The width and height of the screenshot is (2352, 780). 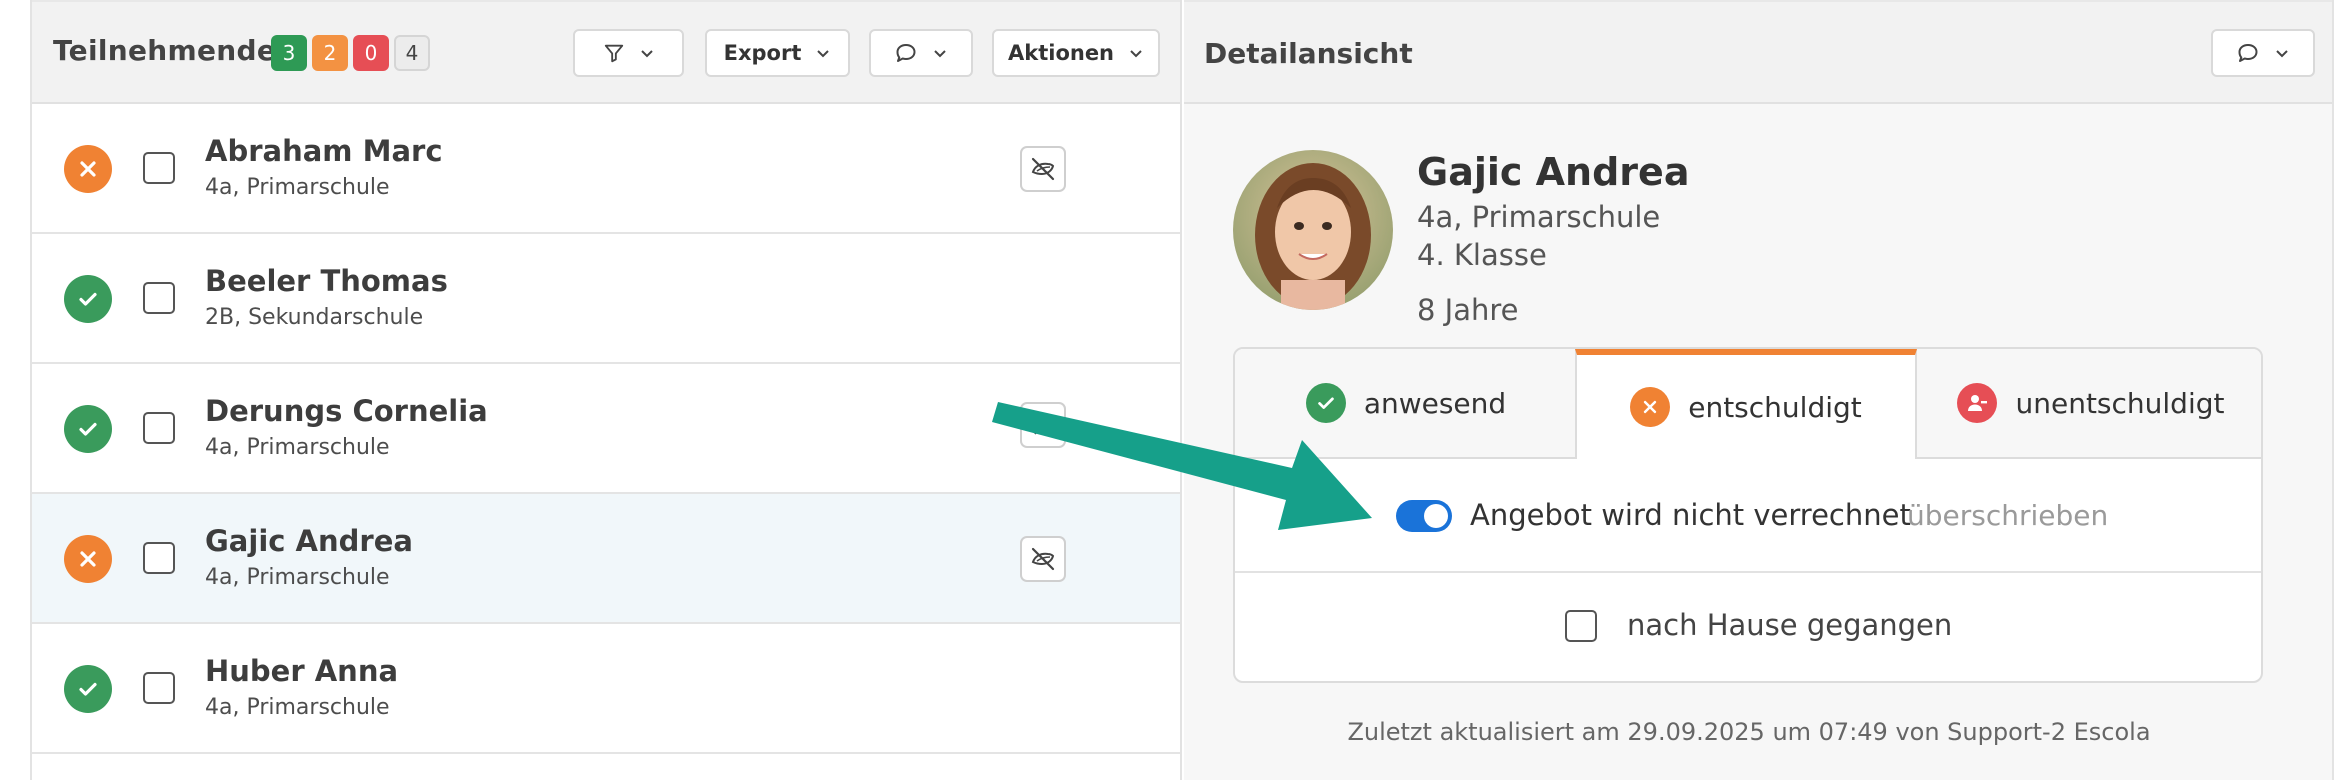 What do you see at coordinates (165, 50) in the screenshot?
I see `participants-title: Teilnehmende` at bounding box center [165, 50].